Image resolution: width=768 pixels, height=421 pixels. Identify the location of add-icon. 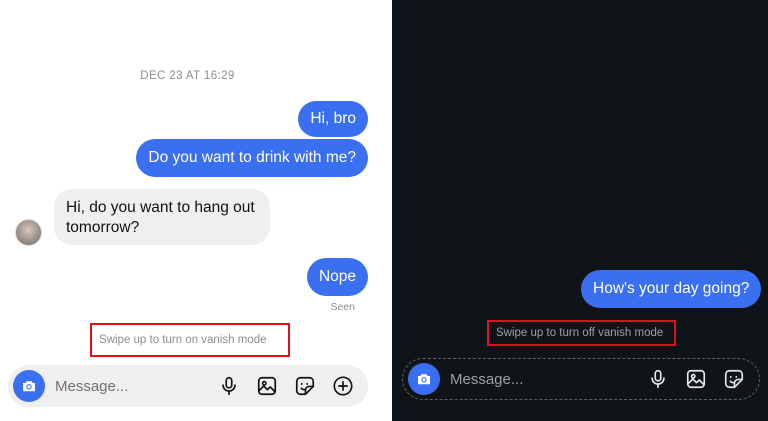
(343, 386).